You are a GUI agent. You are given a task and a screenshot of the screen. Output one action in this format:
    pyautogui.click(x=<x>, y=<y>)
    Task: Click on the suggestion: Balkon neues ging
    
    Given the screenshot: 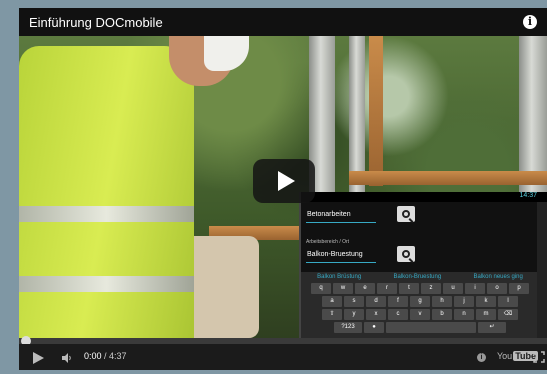 What is the action you would take?
    pyautogui.click(x=498, y=277)
    